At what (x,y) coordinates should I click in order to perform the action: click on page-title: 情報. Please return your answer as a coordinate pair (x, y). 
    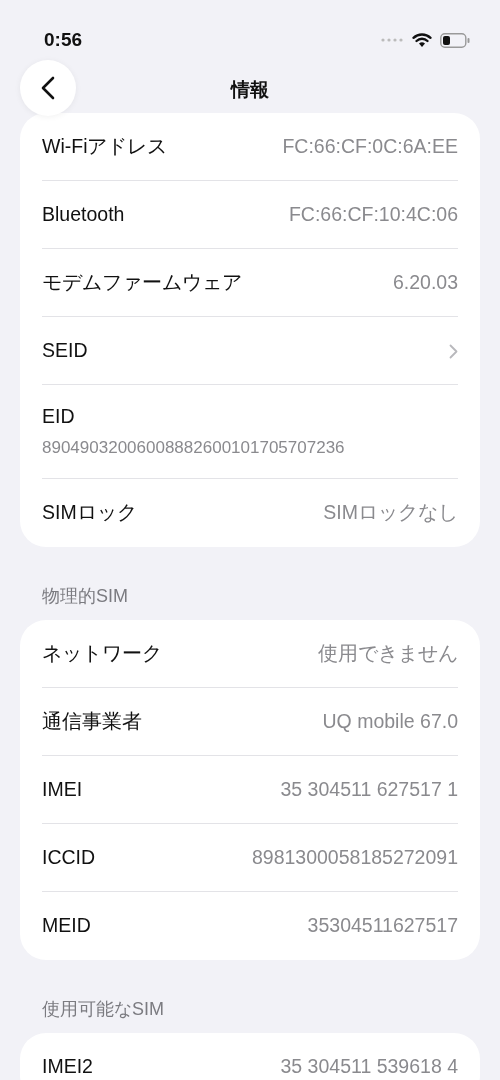
    Looking at the image, I should click on (250, 89).